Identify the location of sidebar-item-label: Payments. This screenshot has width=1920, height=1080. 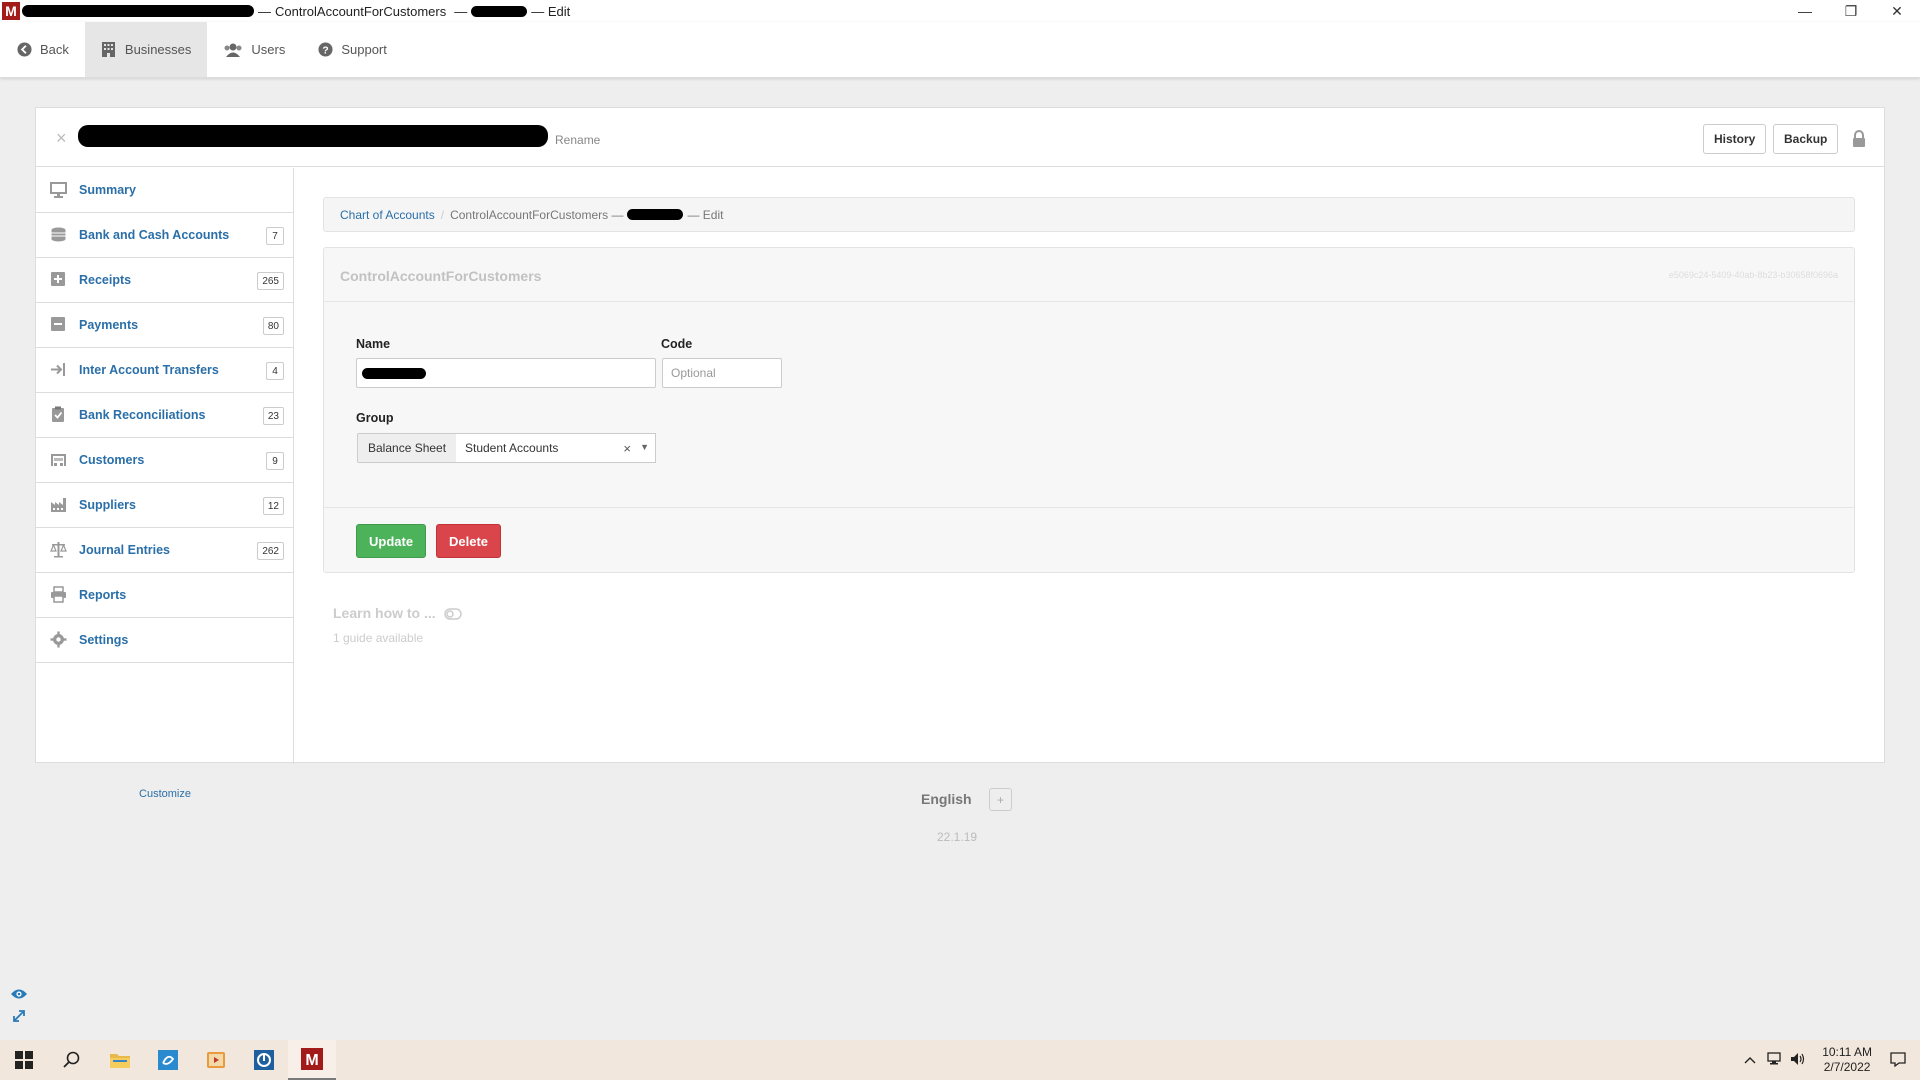
(109, 325).